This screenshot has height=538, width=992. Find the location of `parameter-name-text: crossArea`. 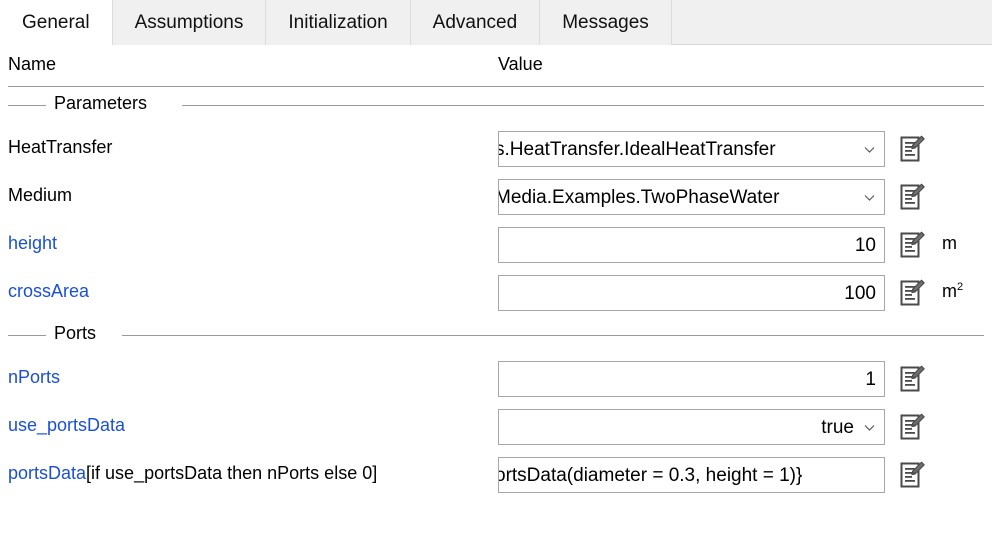

parameter-name-text: crossArea is located at coordinates (49, 291).